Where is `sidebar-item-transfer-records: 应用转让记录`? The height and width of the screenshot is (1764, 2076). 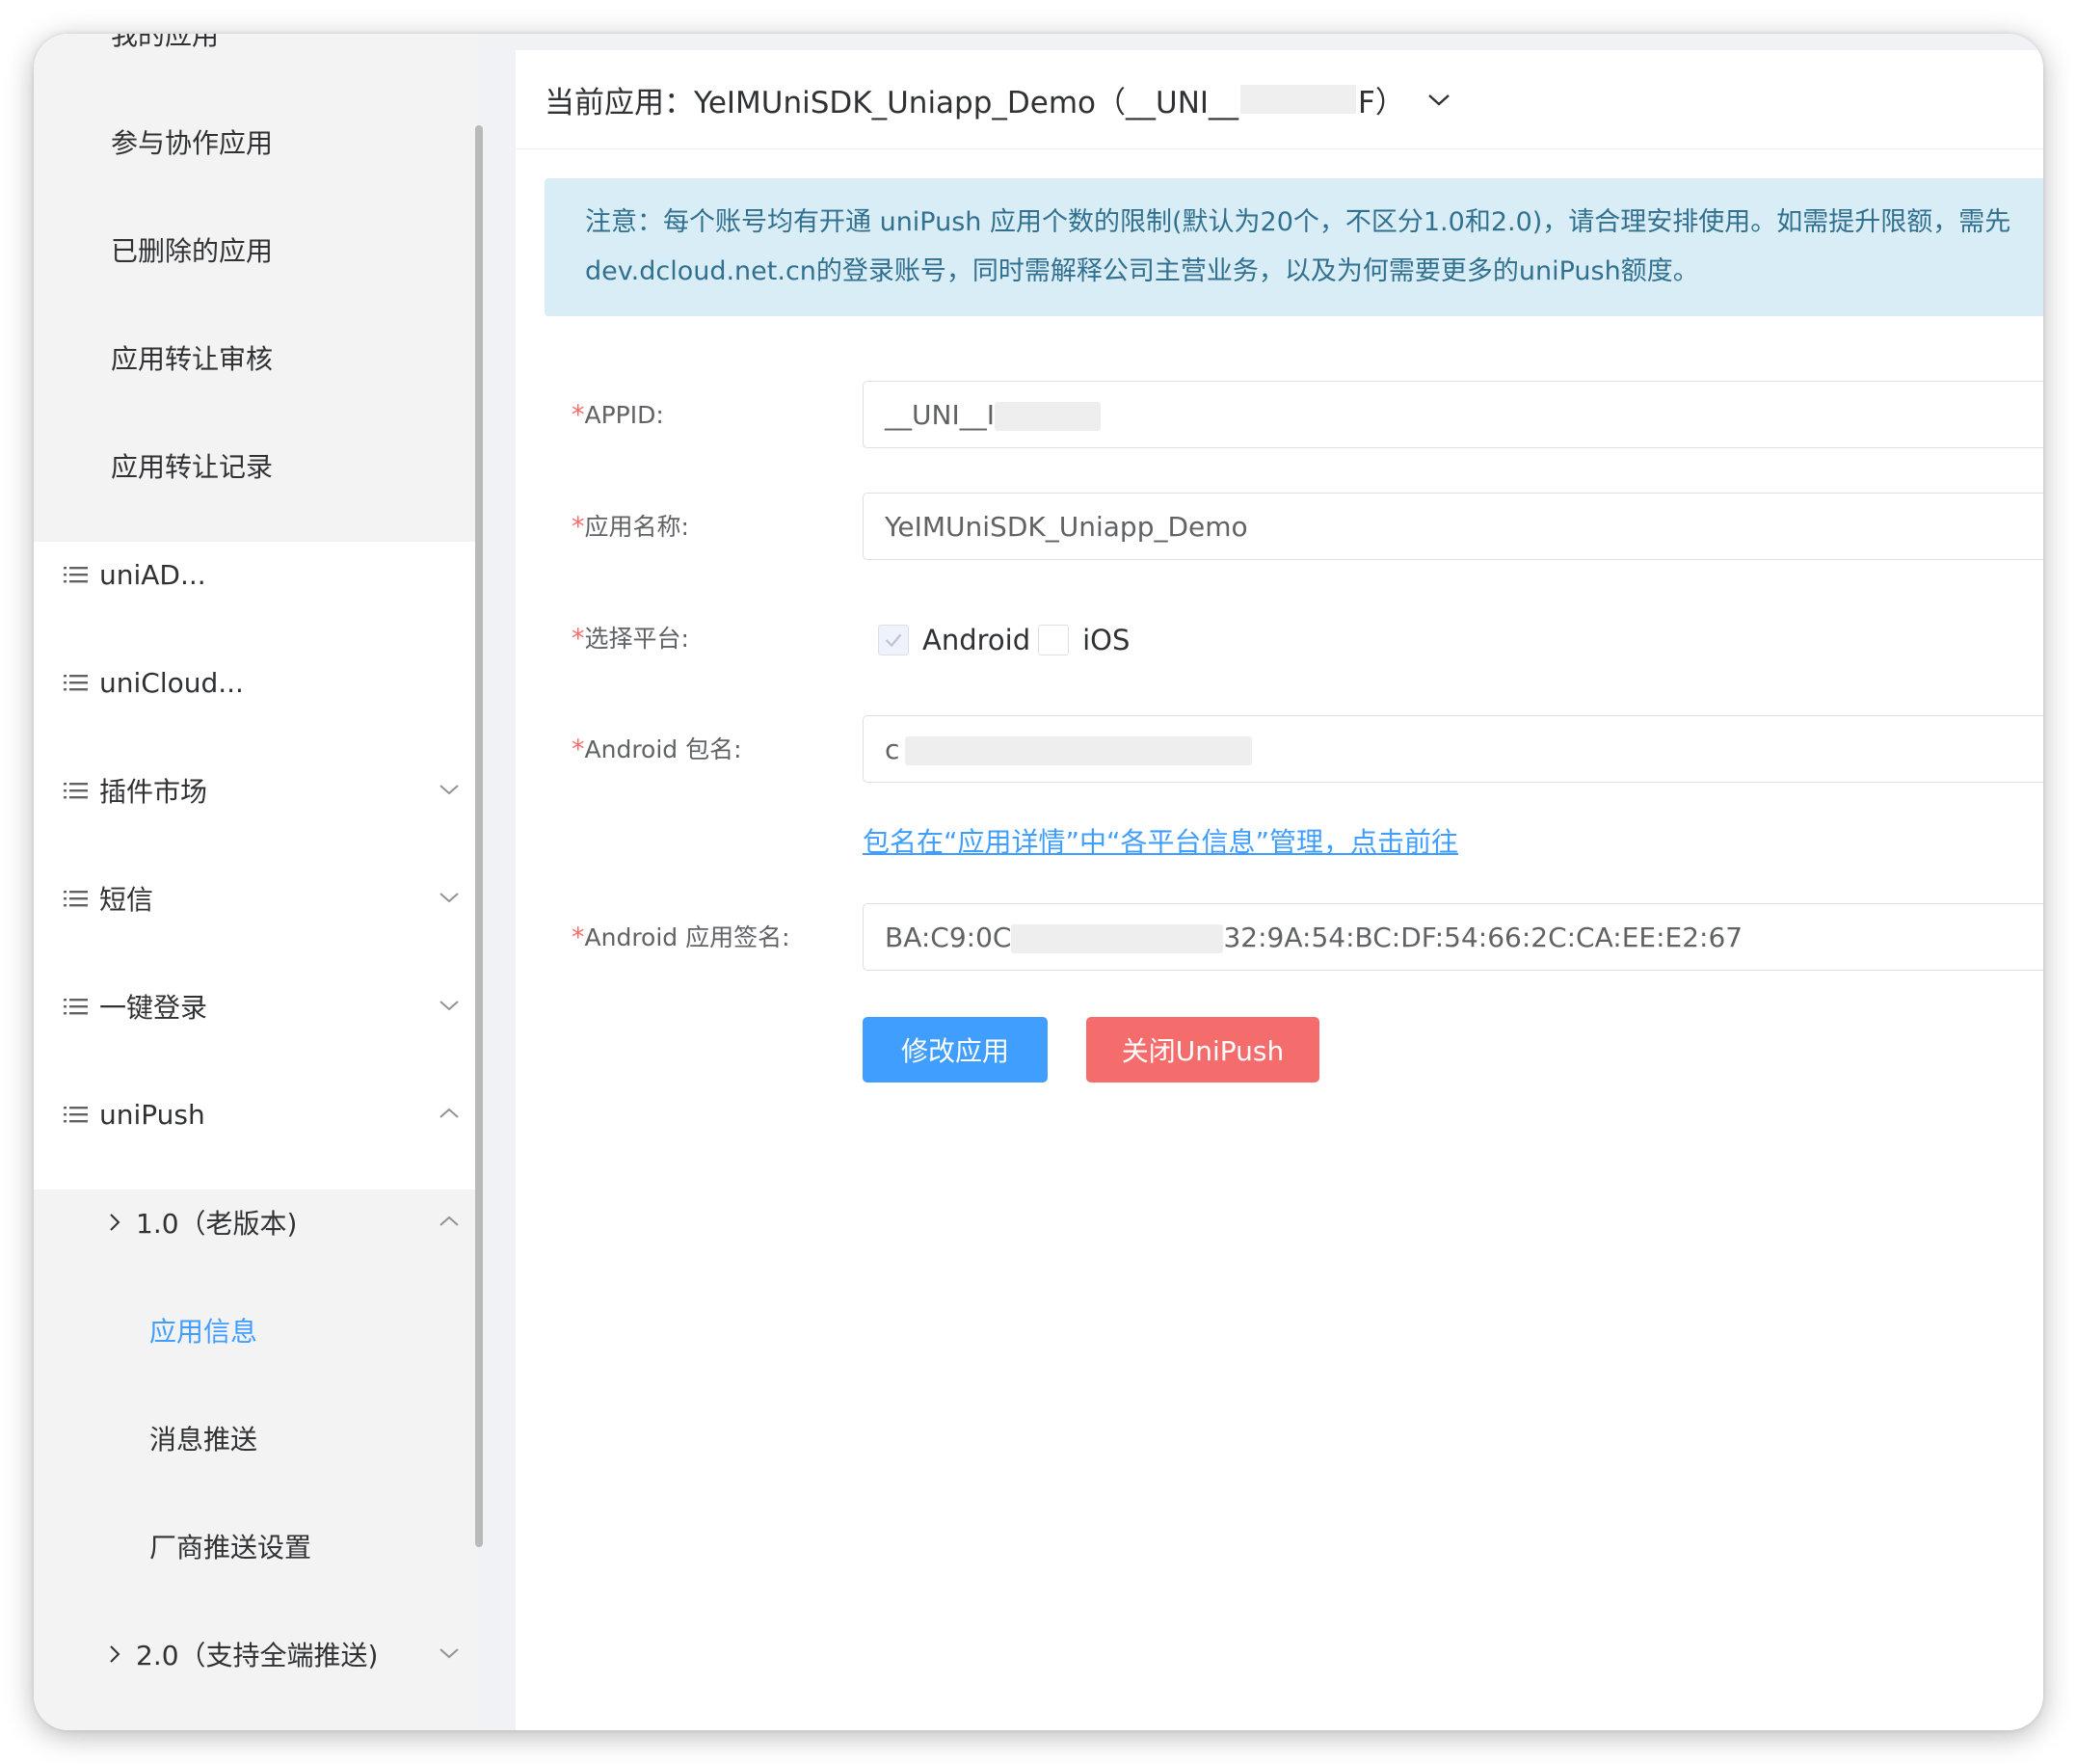
sidebar-item-transfer-records: 应用转让记录 is located at coordinates (255, 466).